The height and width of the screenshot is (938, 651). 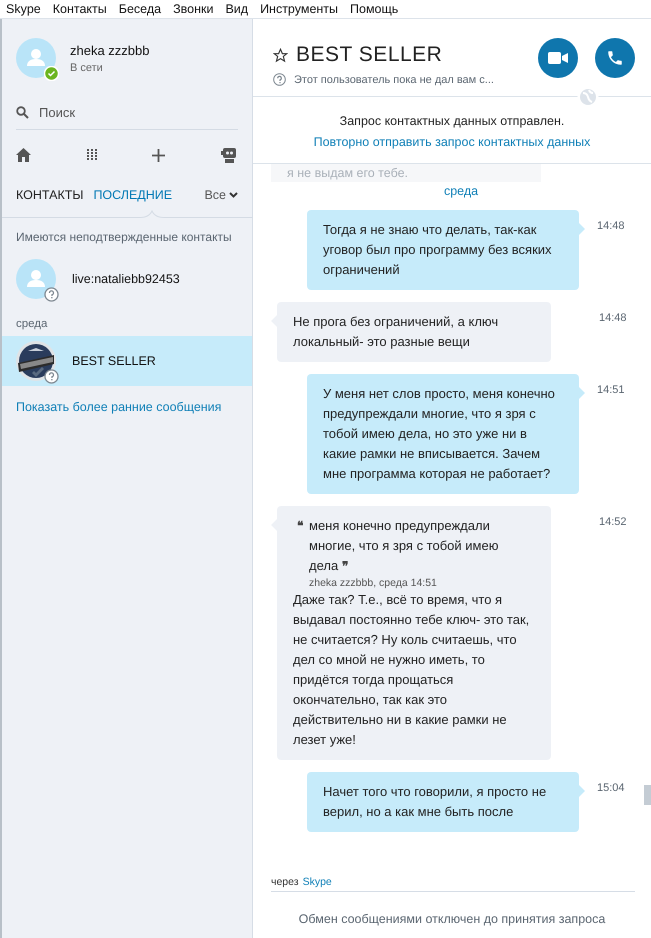 What do you see at coordinates (396, 332) in the screenshot?
I see `message-text: Не прога без ограничений, а ключ локальный- это разные вещи` at bounding box center [396, 332].